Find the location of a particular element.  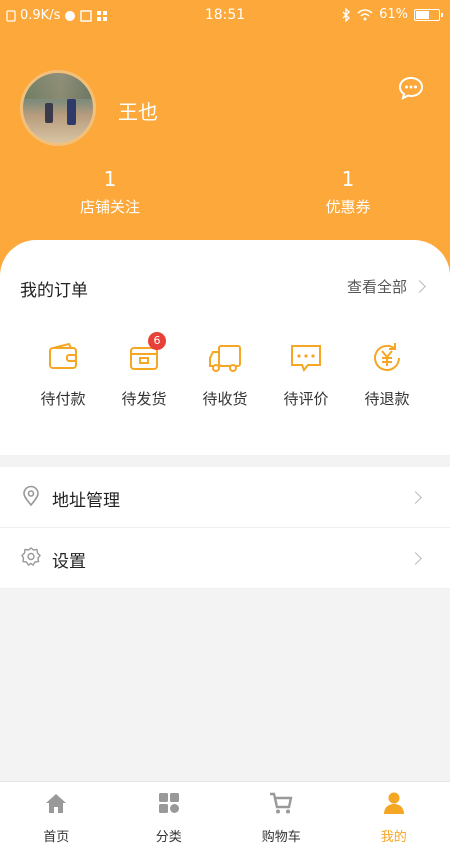

stat-store-follow: 1 店铺关注 is located at coordinates (110, 192).